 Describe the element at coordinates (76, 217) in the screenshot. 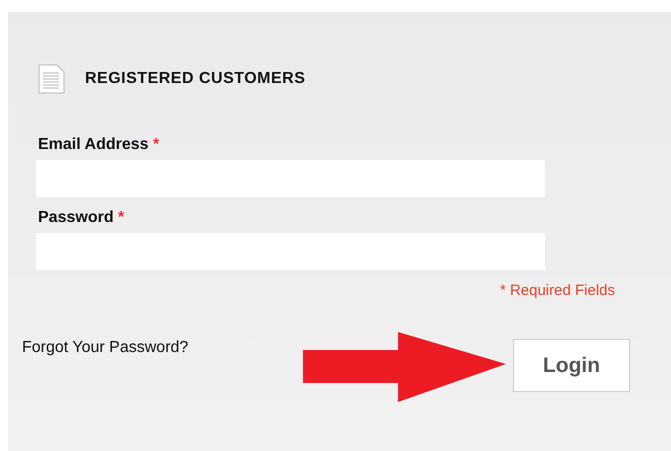

I see `field-label: Password` at that location.